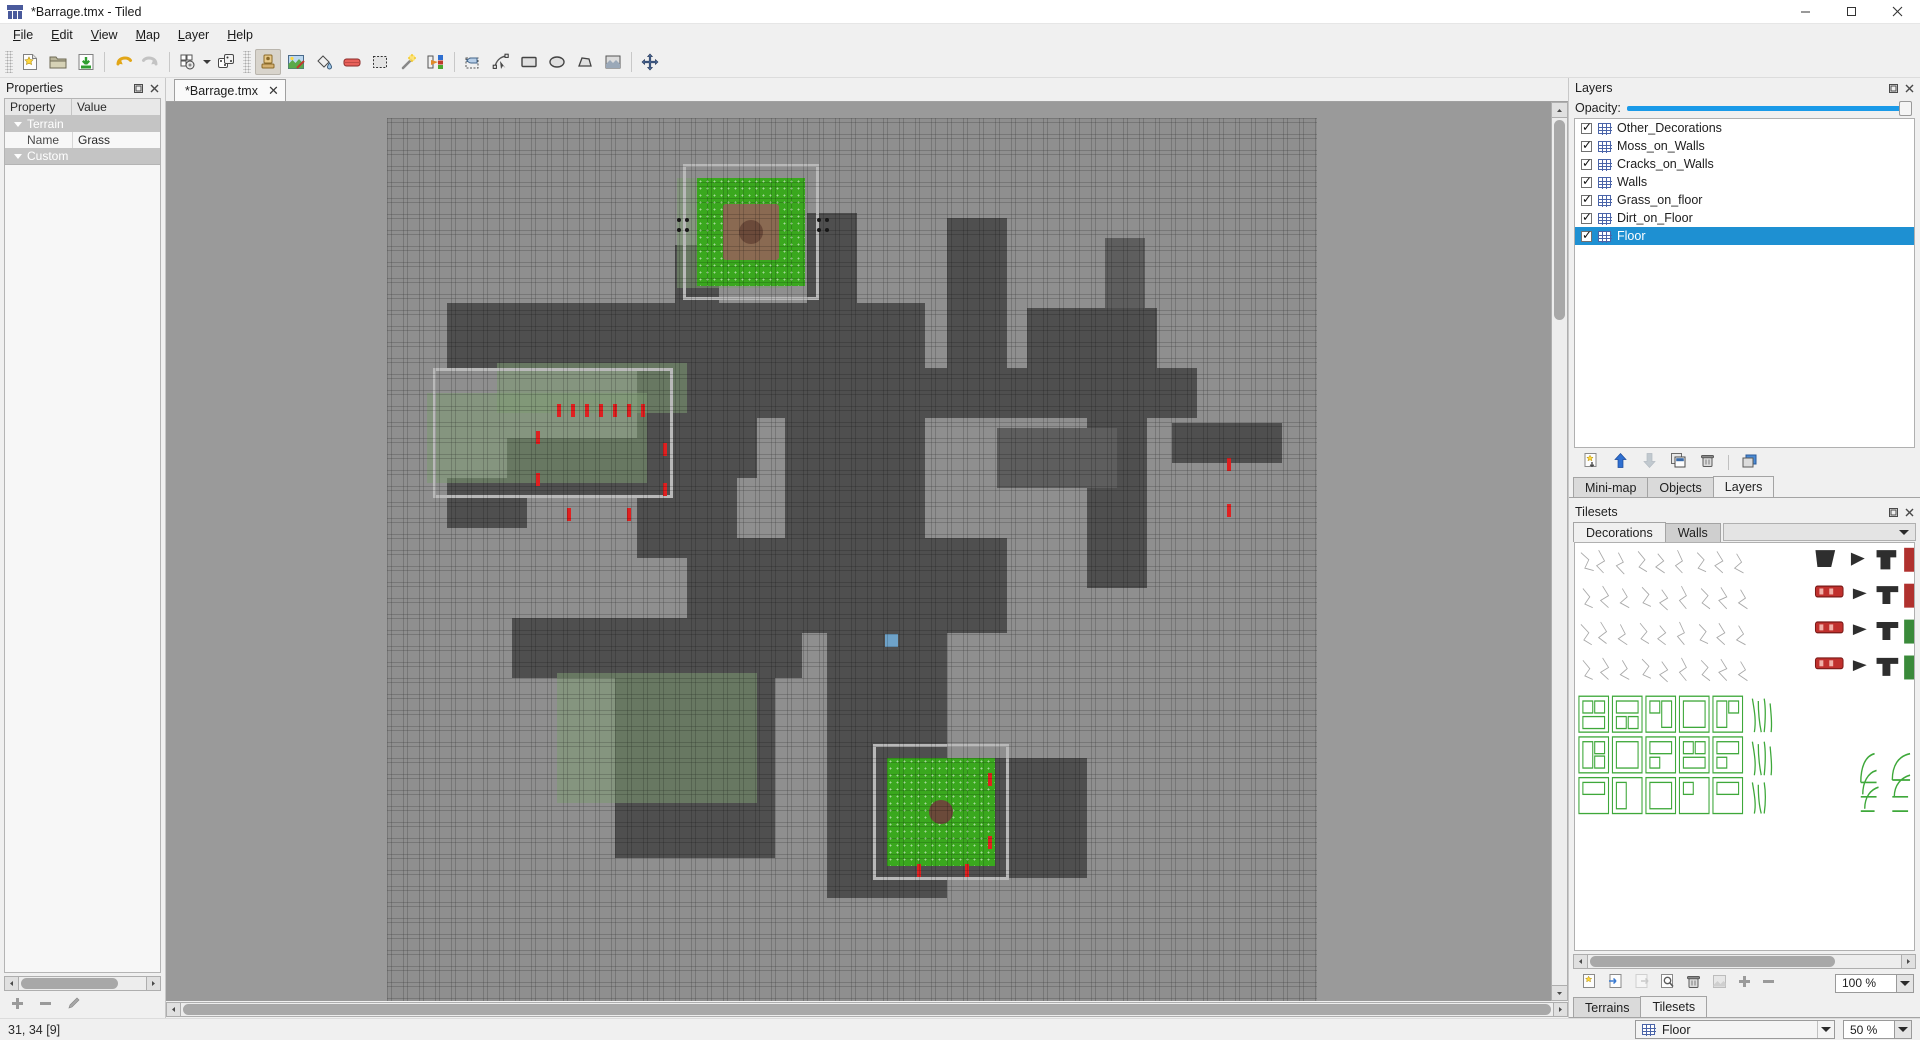  Describe the element at coordinates (1744, 236) in the screenshot. I see `layer-item-floor: Floor` at that location.